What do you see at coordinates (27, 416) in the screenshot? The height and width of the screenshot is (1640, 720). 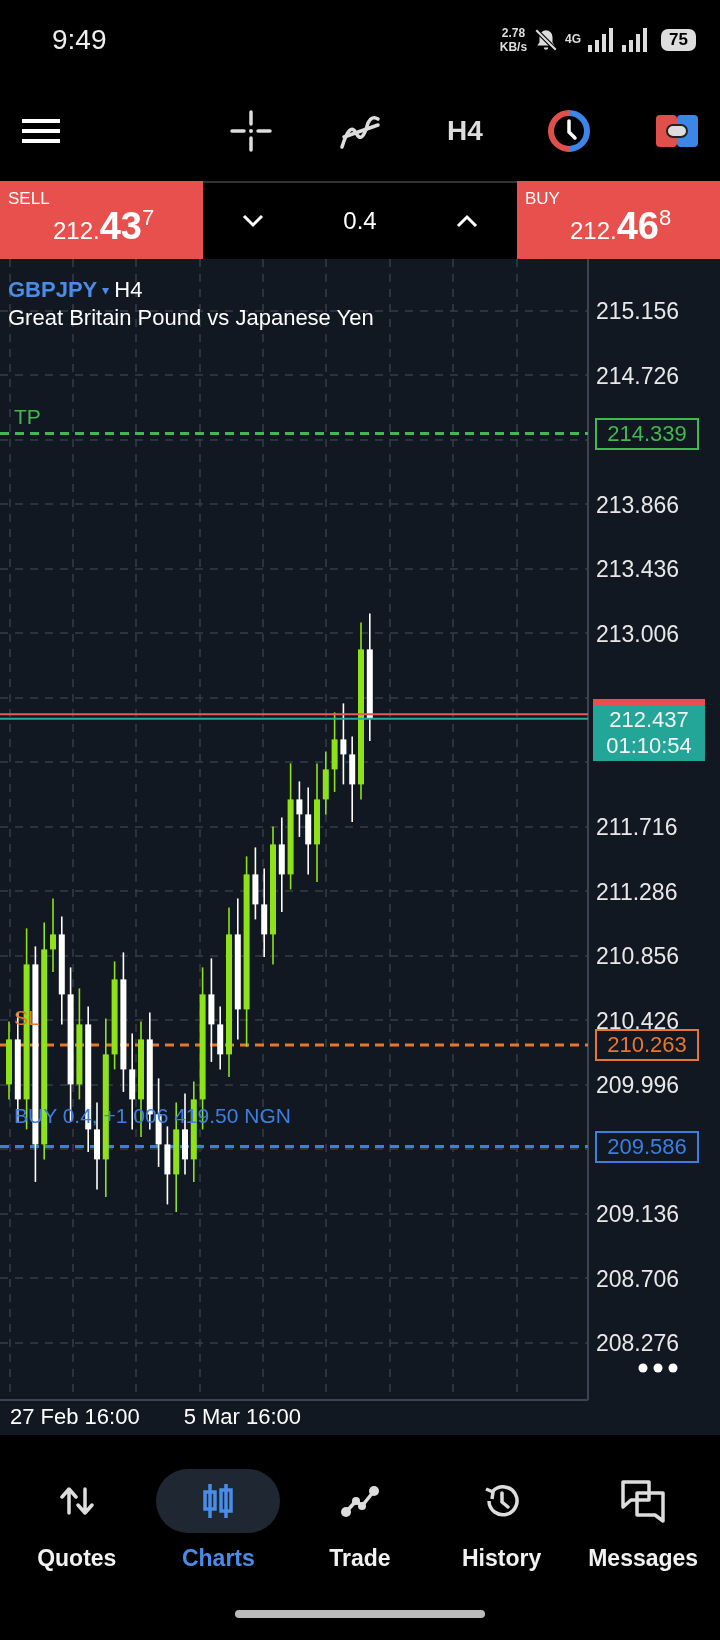 I see `level-label: TP` at bounding box center [27, 416].